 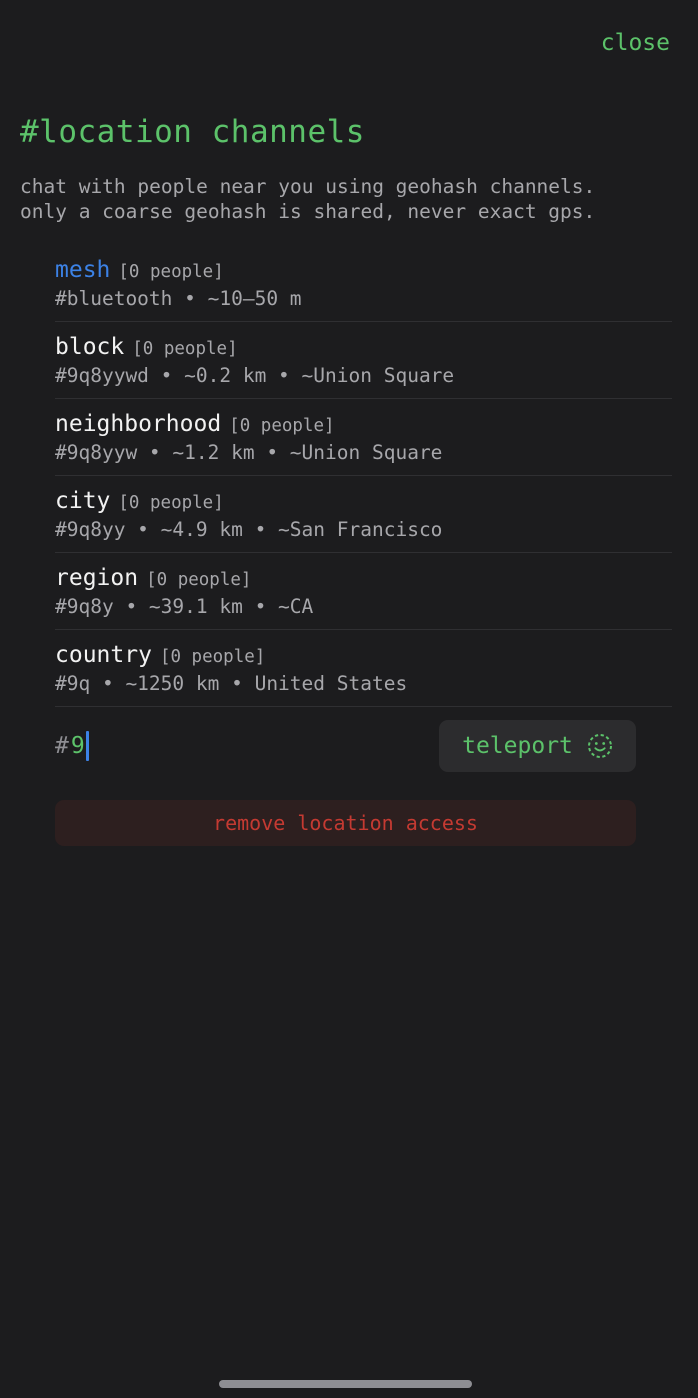 What do you see at coordinates (231, 683) in the screenshot?
I see `channel-detail: #9q • ~1250 km • United States` at bounding box center [231, 683].